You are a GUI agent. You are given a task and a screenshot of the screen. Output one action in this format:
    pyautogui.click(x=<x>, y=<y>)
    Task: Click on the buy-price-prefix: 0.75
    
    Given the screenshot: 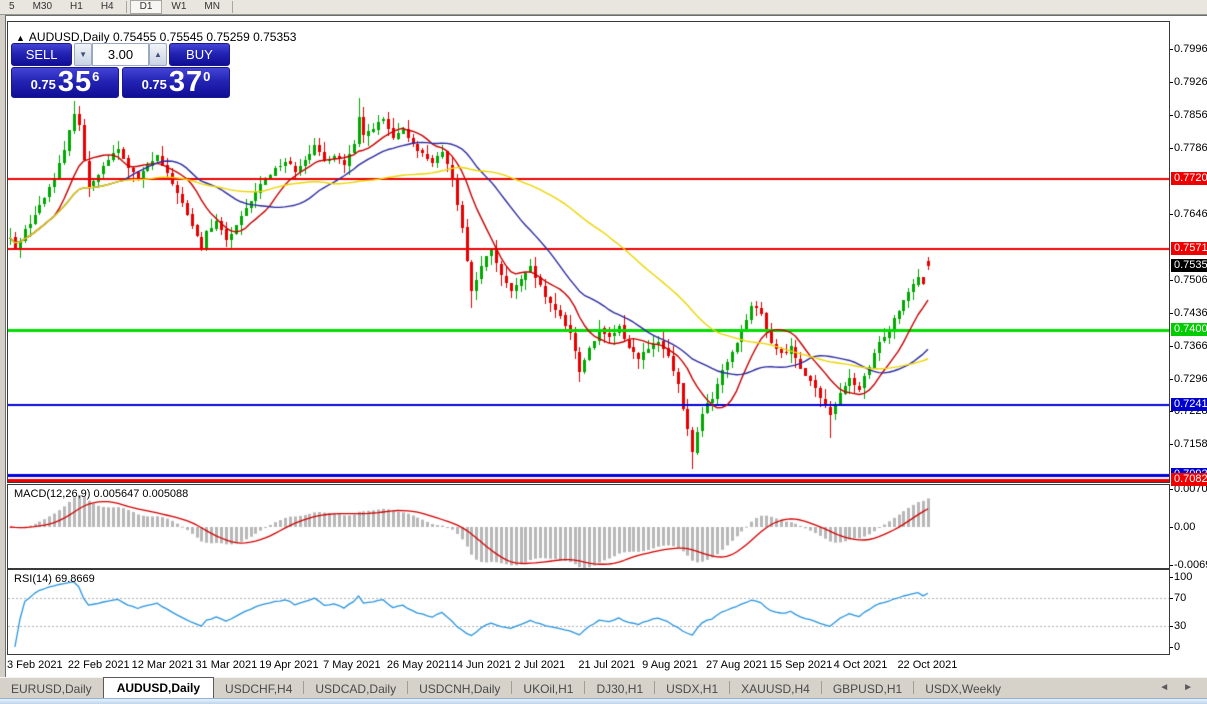 What is the action you would take?
    pyautogui.click(x=154, y=84)
    